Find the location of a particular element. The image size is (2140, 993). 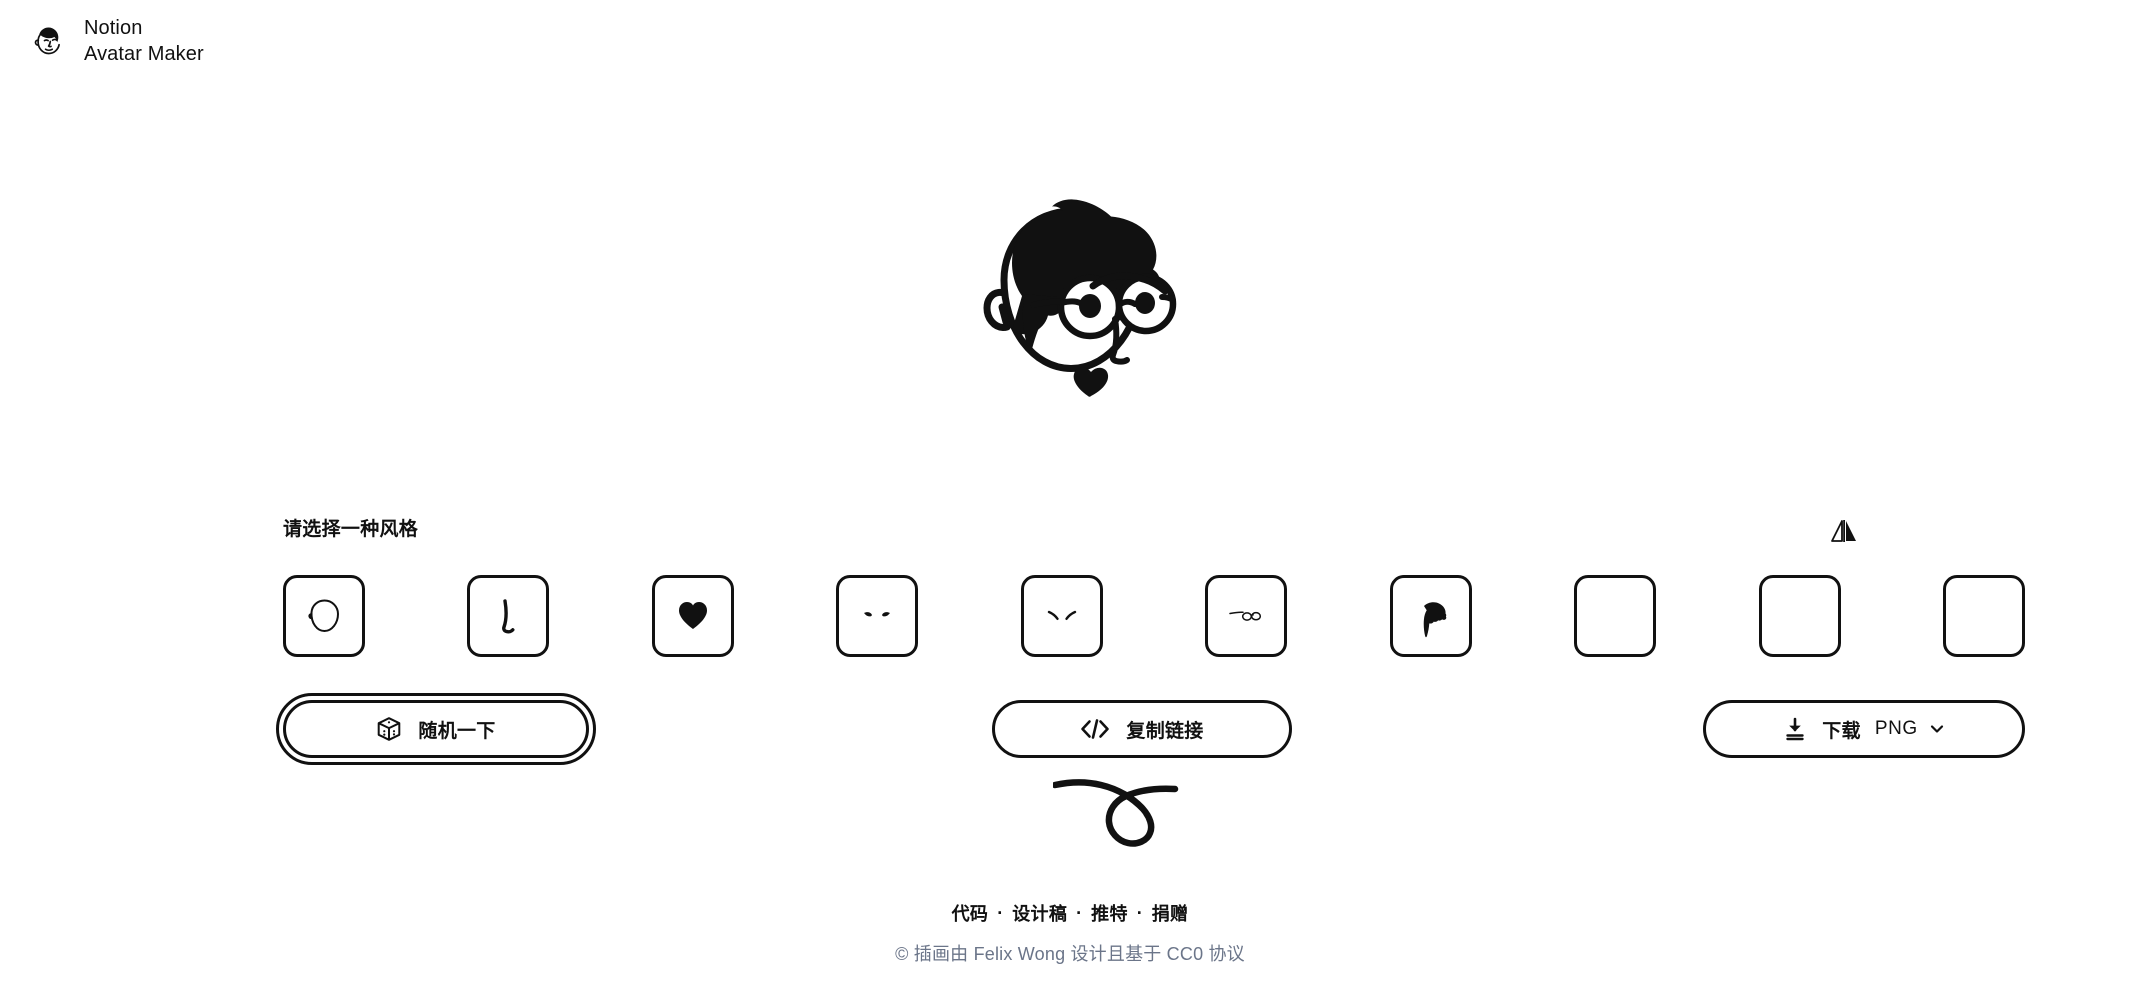

style-cell-face is located at coordinates (324, 616).